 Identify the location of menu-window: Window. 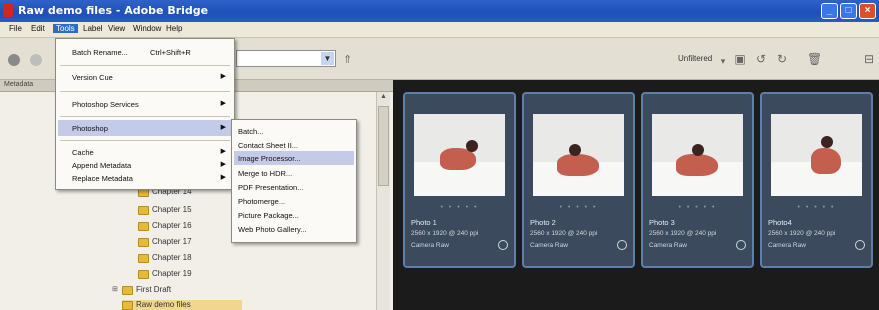
(147, 28).